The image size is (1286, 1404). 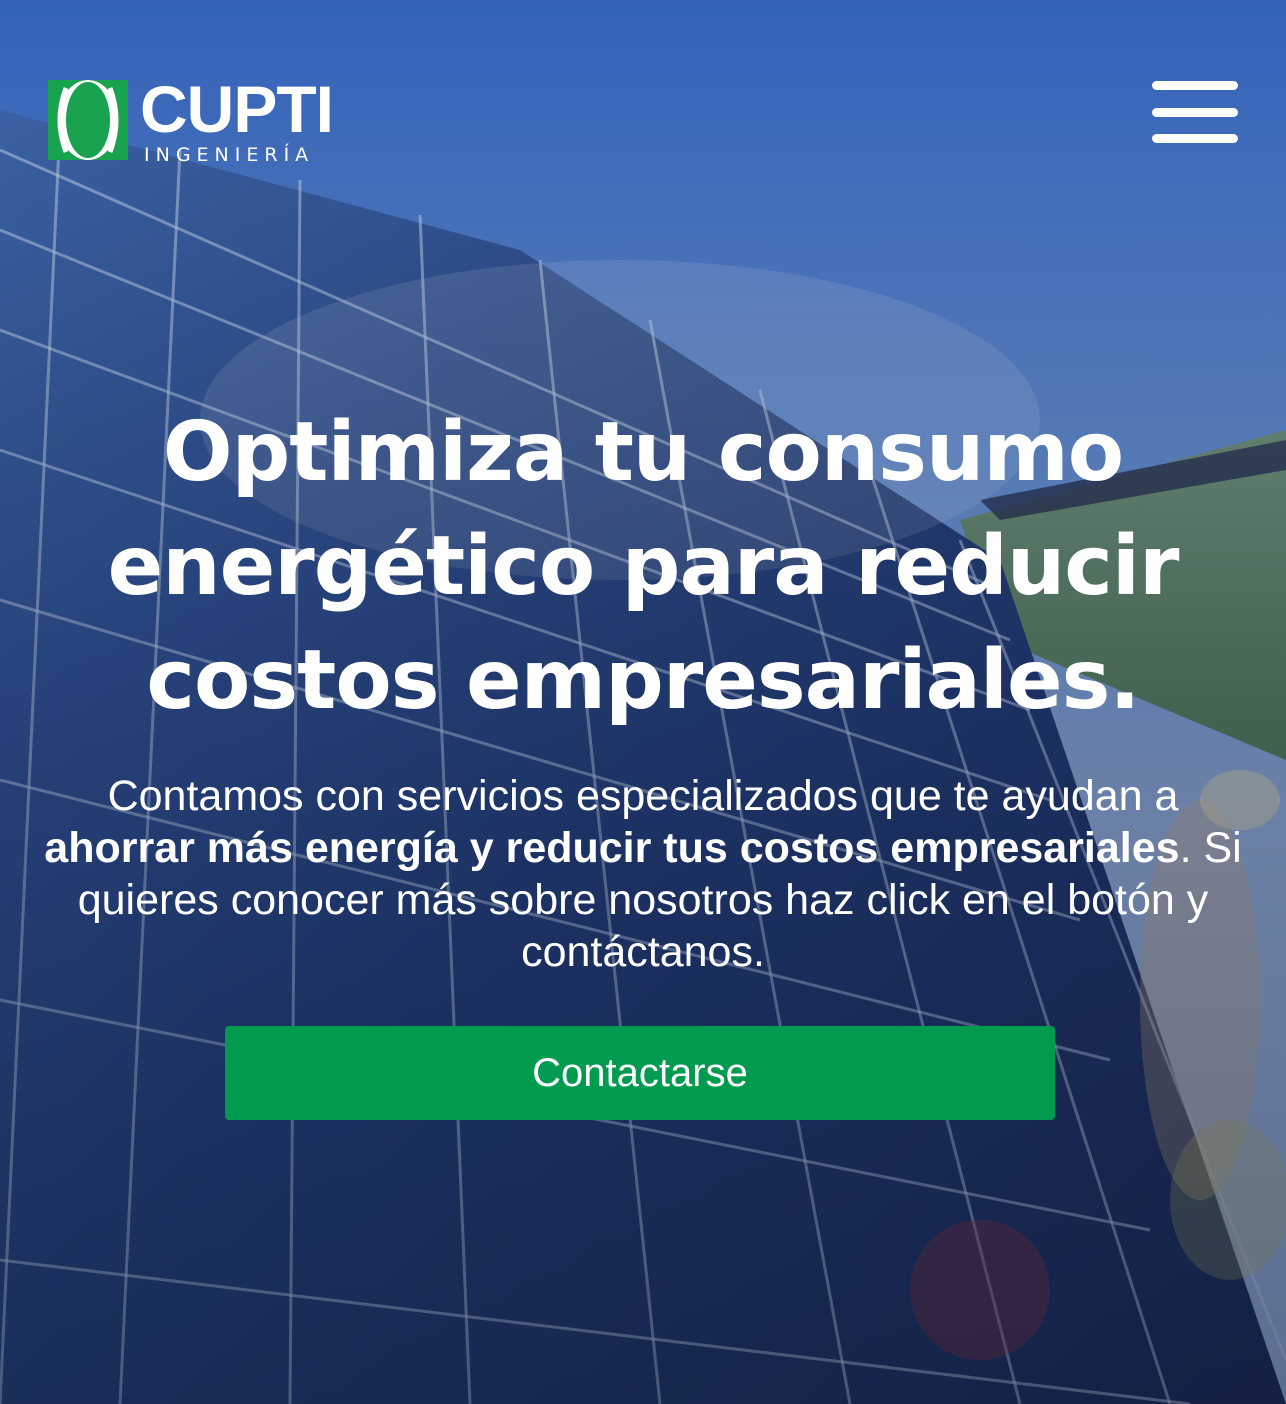 I want to click on menu-bar-top, so click(x=1195, y=85).